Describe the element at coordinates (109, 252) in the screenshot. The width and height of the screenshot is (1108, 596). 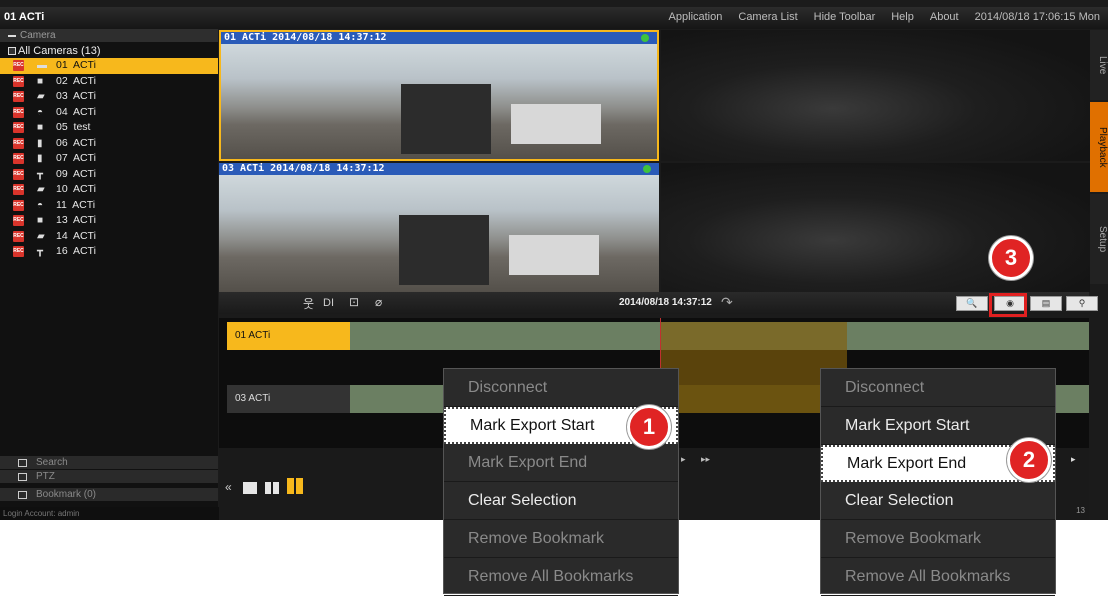
I see `camera-item-16: REC ┳ 16 ACTi` at that location.